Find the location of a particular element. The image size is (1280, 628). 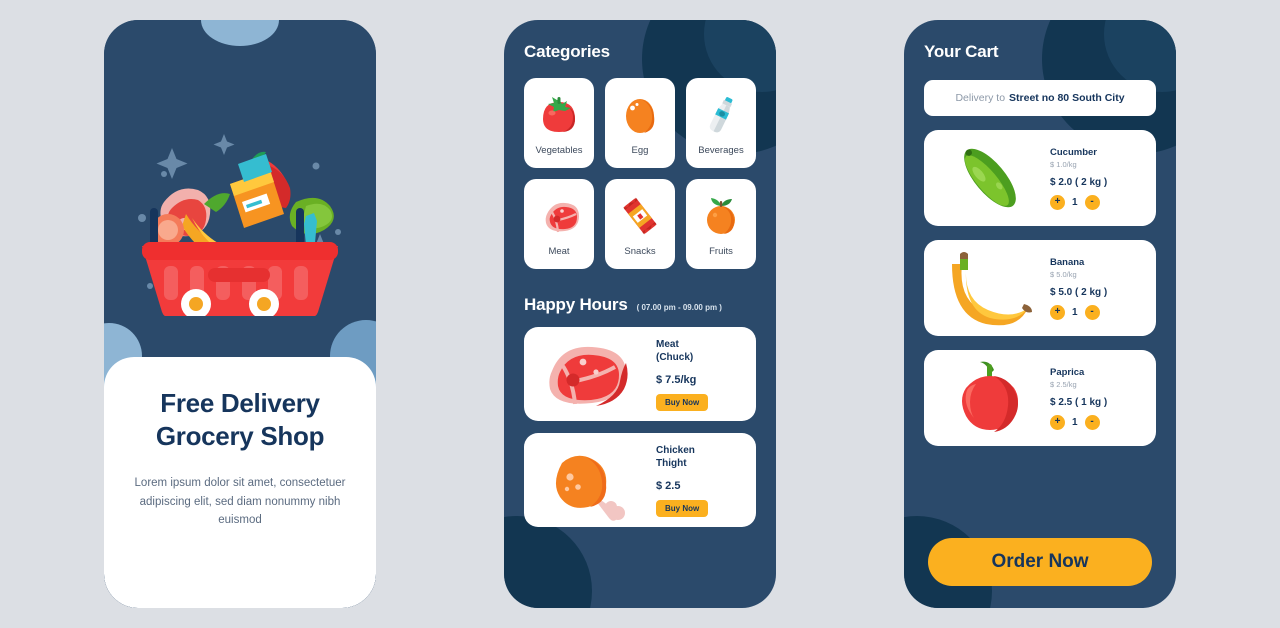

cart-item-unit-price: $ 5.0/kg is located at coordinates (1063, 274).